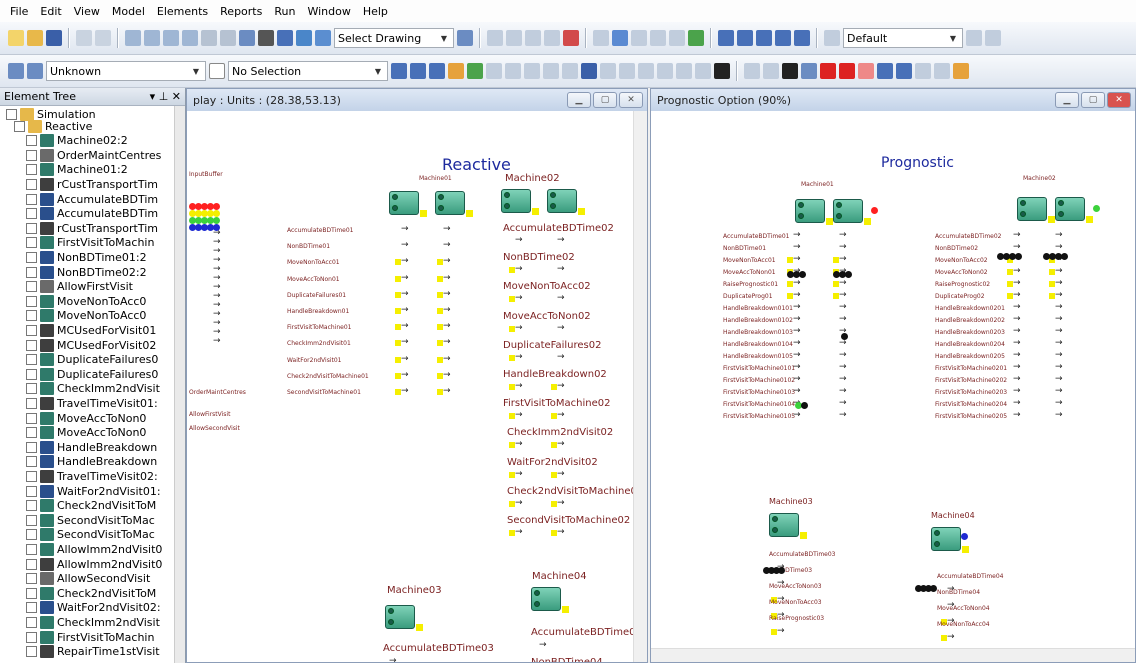 The image size is (1136, 663). I want to click on align2-icon, so click(771, 71).